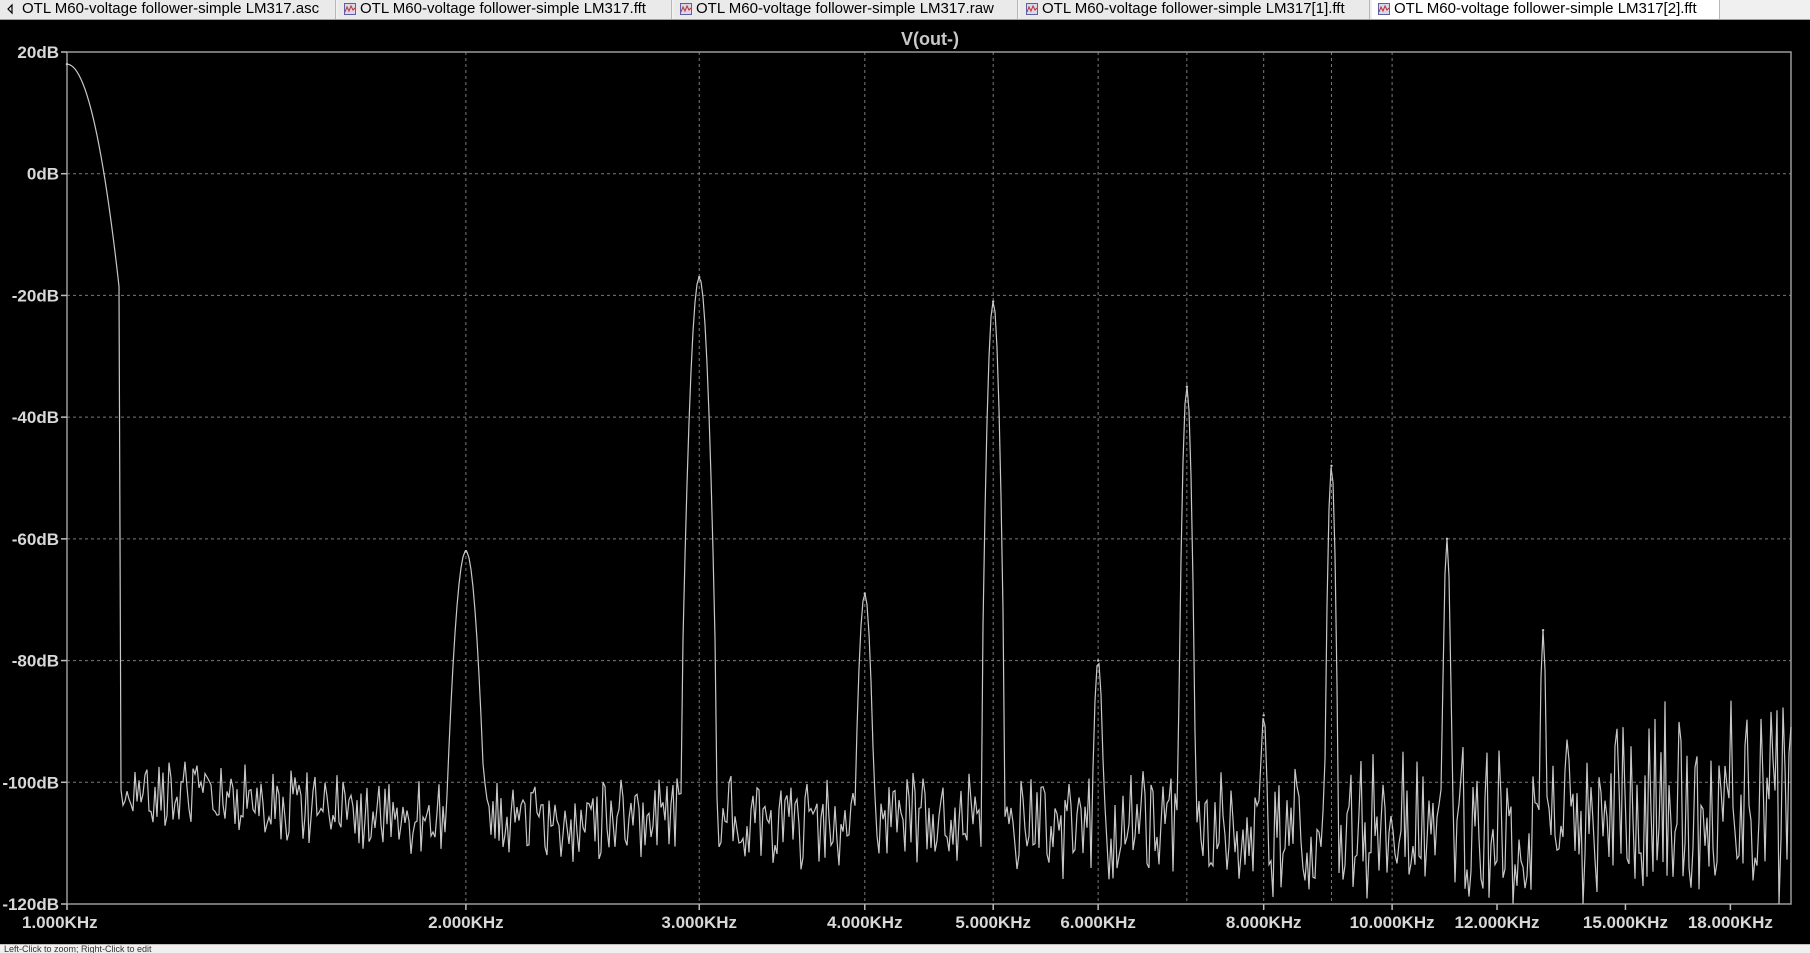  Describe the element at coordinates (1392, 922) in the screenshot. I see `x-tick-label: 10.000KHz` at that location.